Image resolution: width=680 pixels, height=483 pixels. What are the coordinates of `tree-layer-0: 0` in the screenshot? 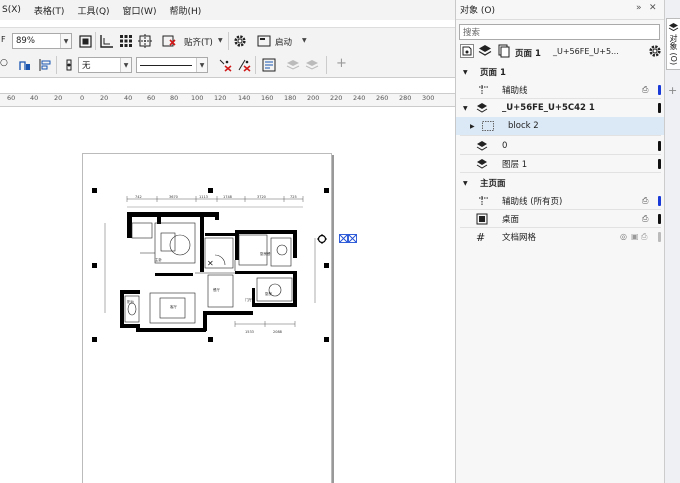 It's located at (560, 146).